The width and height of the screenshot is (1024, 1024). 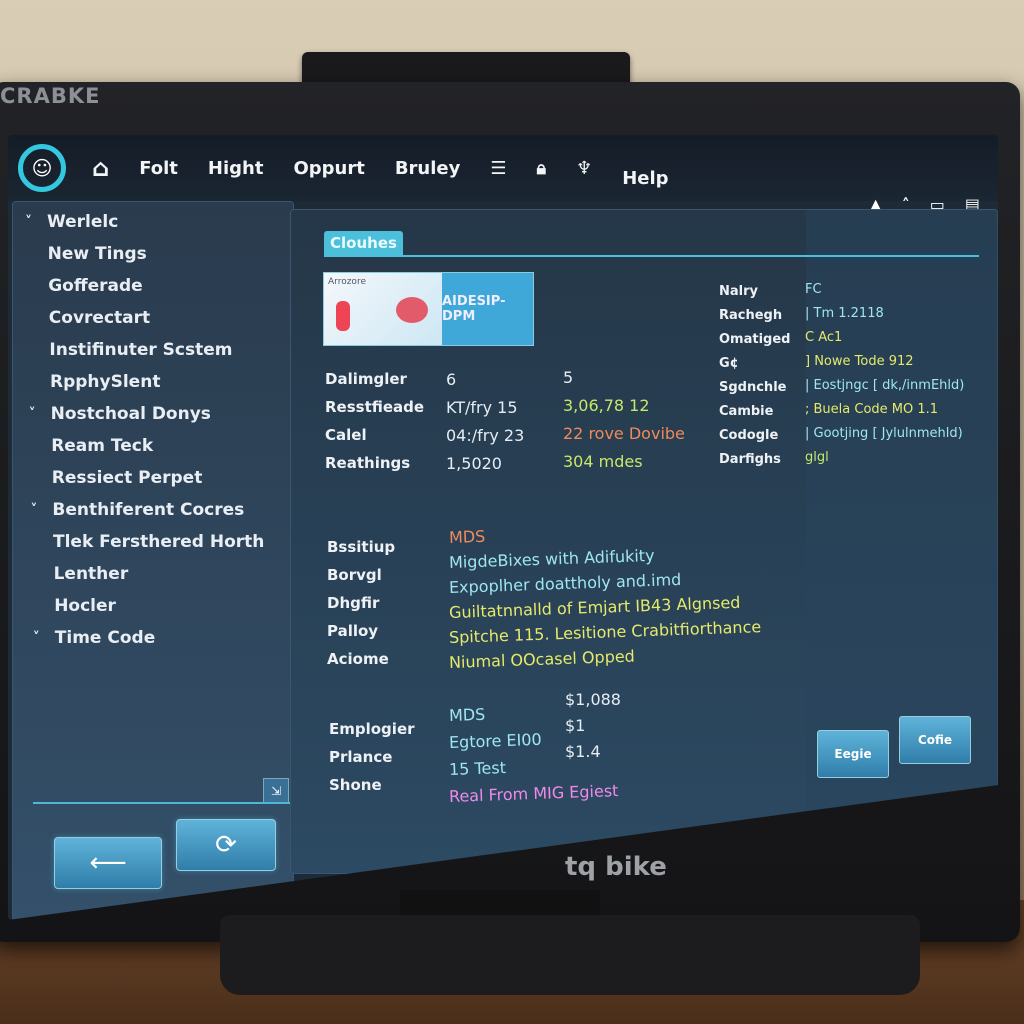 I want to click on cofie-button: Cofie, so click(x=935, y=740).